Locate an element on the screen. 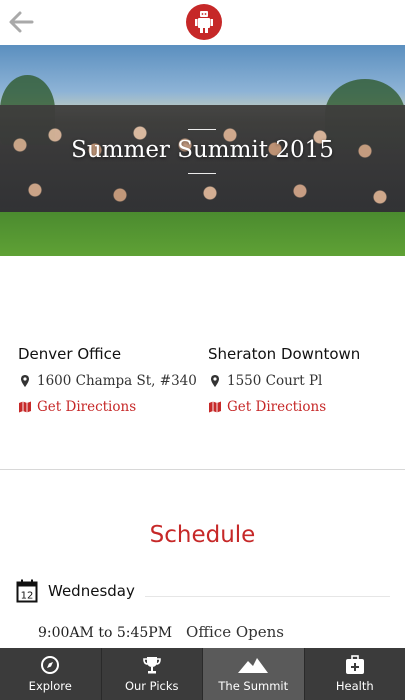  hero-title-rule-top is located at coordinates (202, 129).